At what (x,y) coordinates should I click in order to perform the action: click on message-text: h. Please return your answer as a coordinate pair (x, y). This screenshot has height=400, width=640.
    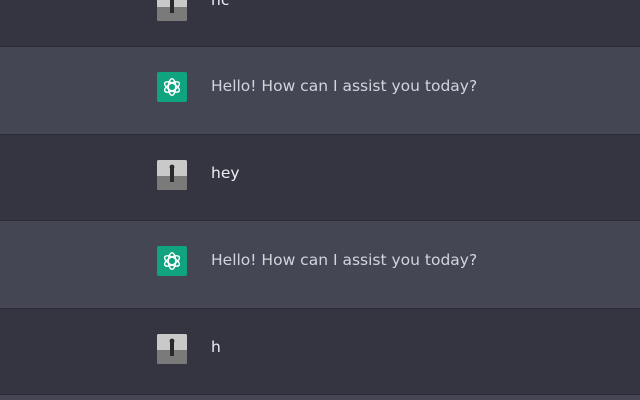
    Looking at the image, I should click on (216, 347).